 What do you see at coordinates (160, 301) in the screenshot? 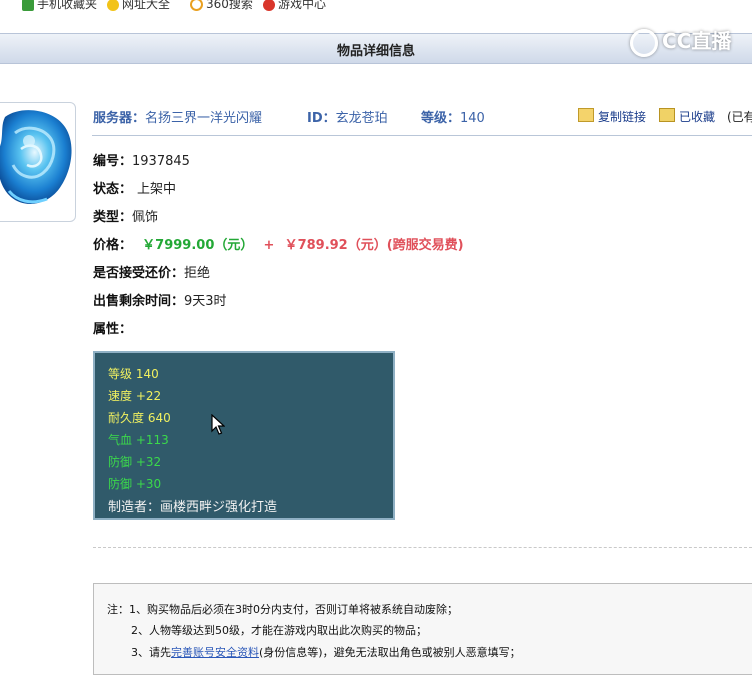
I see `time-remaining-row: 出售剩余时间：9天3时` at bounding box center [160, 301].